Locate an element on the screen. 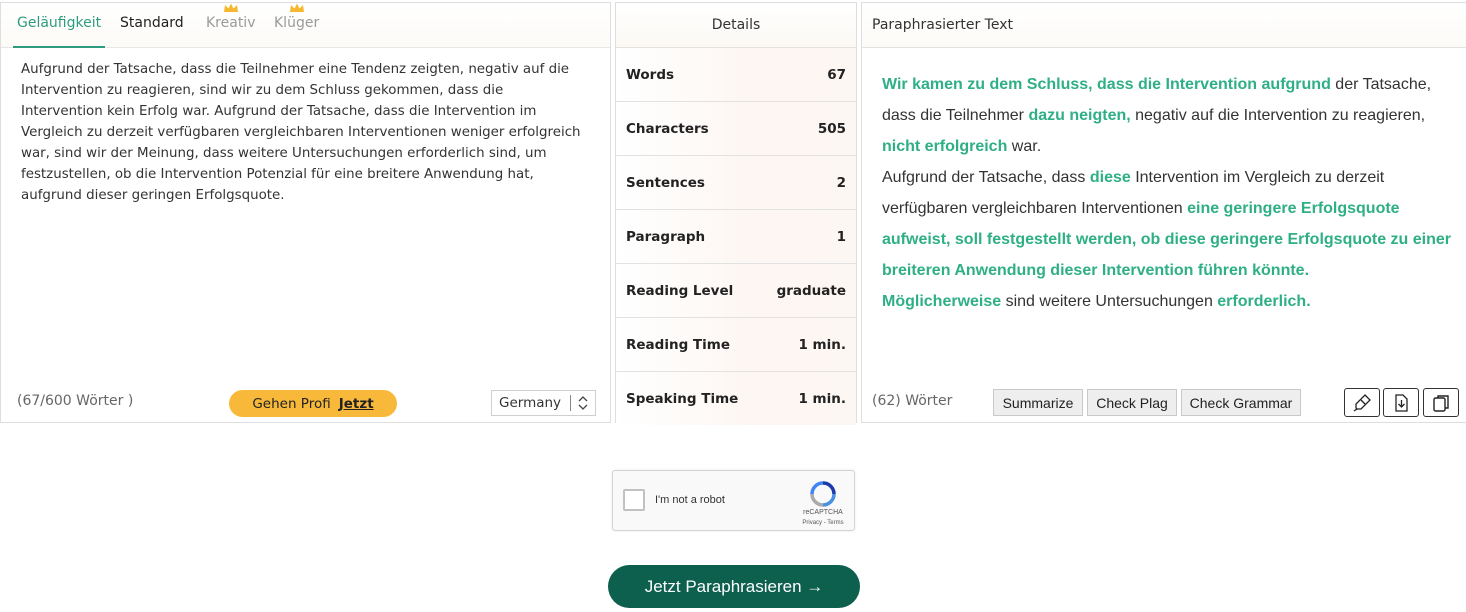 The width and height of the screenshot is (1466, 612). stat-label: Reading Level is located at coordinates (680, 290).